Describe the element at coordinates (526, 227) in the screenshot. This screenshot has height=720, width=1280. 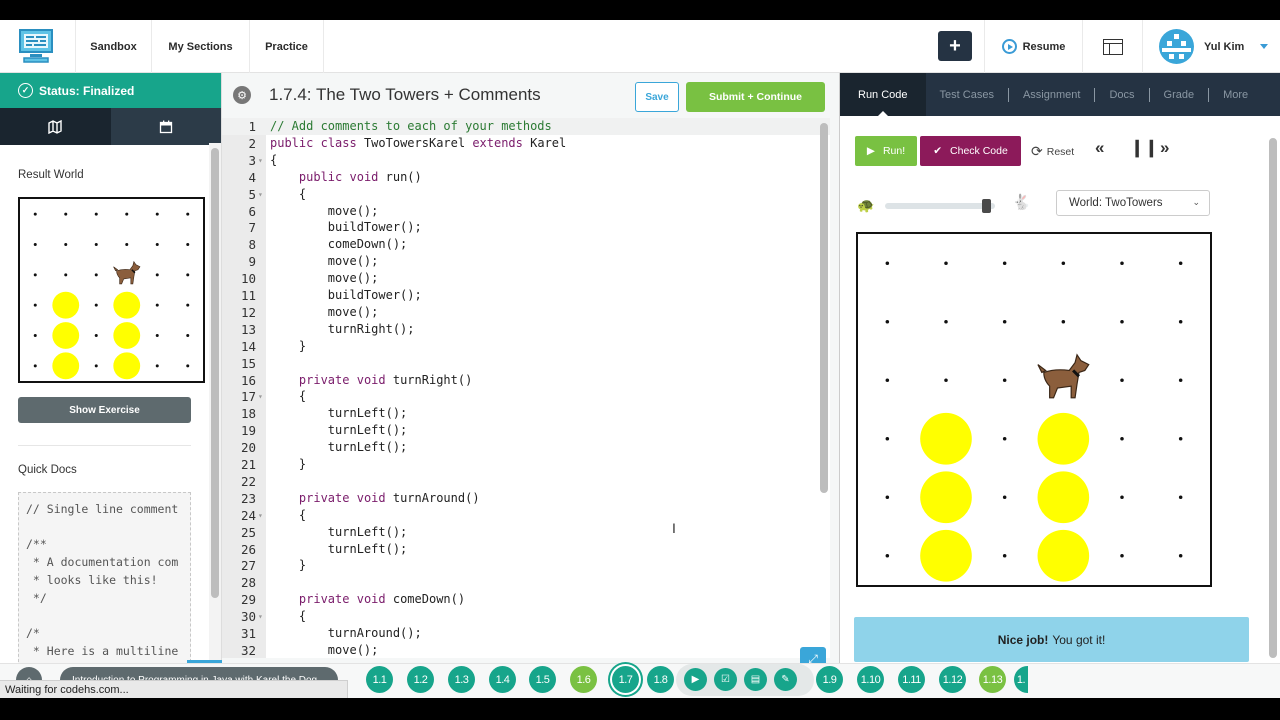
I see `code-line: 7 buildTower();` at that location.